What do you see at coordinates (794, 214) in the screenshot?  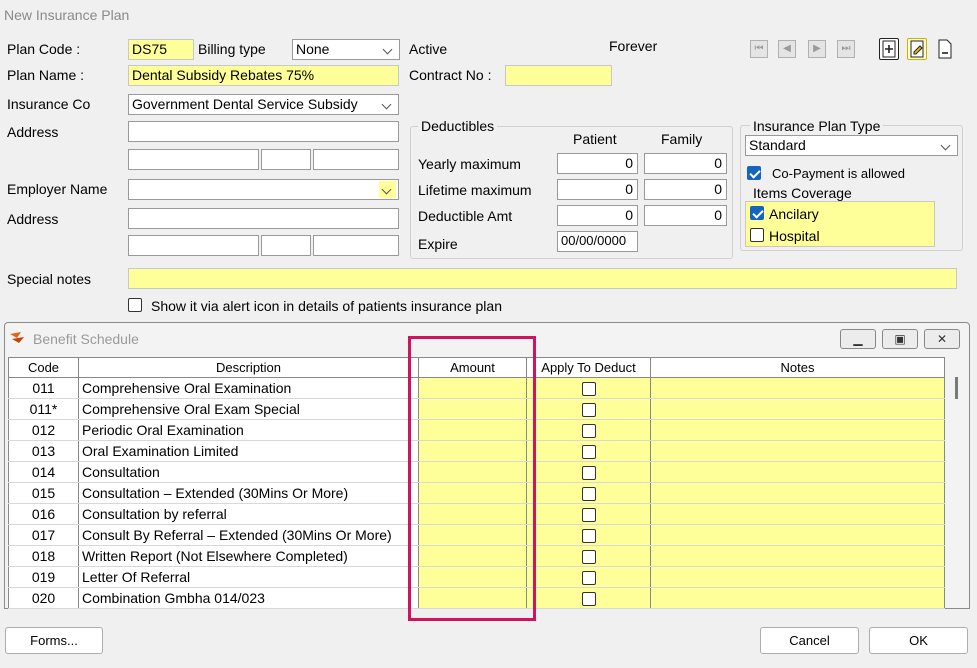 I see `ancilary-label: Ancilary` at bounding box center [794, 214].